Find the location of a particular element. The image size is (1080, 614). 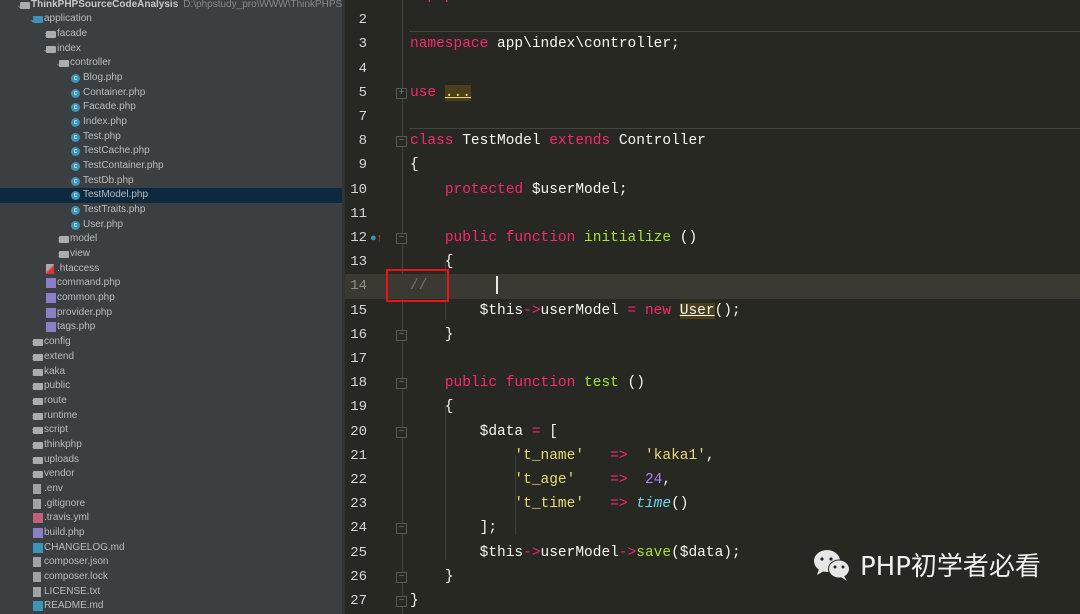

tree-file: .travis.yml is located at coordinates (171, 518).